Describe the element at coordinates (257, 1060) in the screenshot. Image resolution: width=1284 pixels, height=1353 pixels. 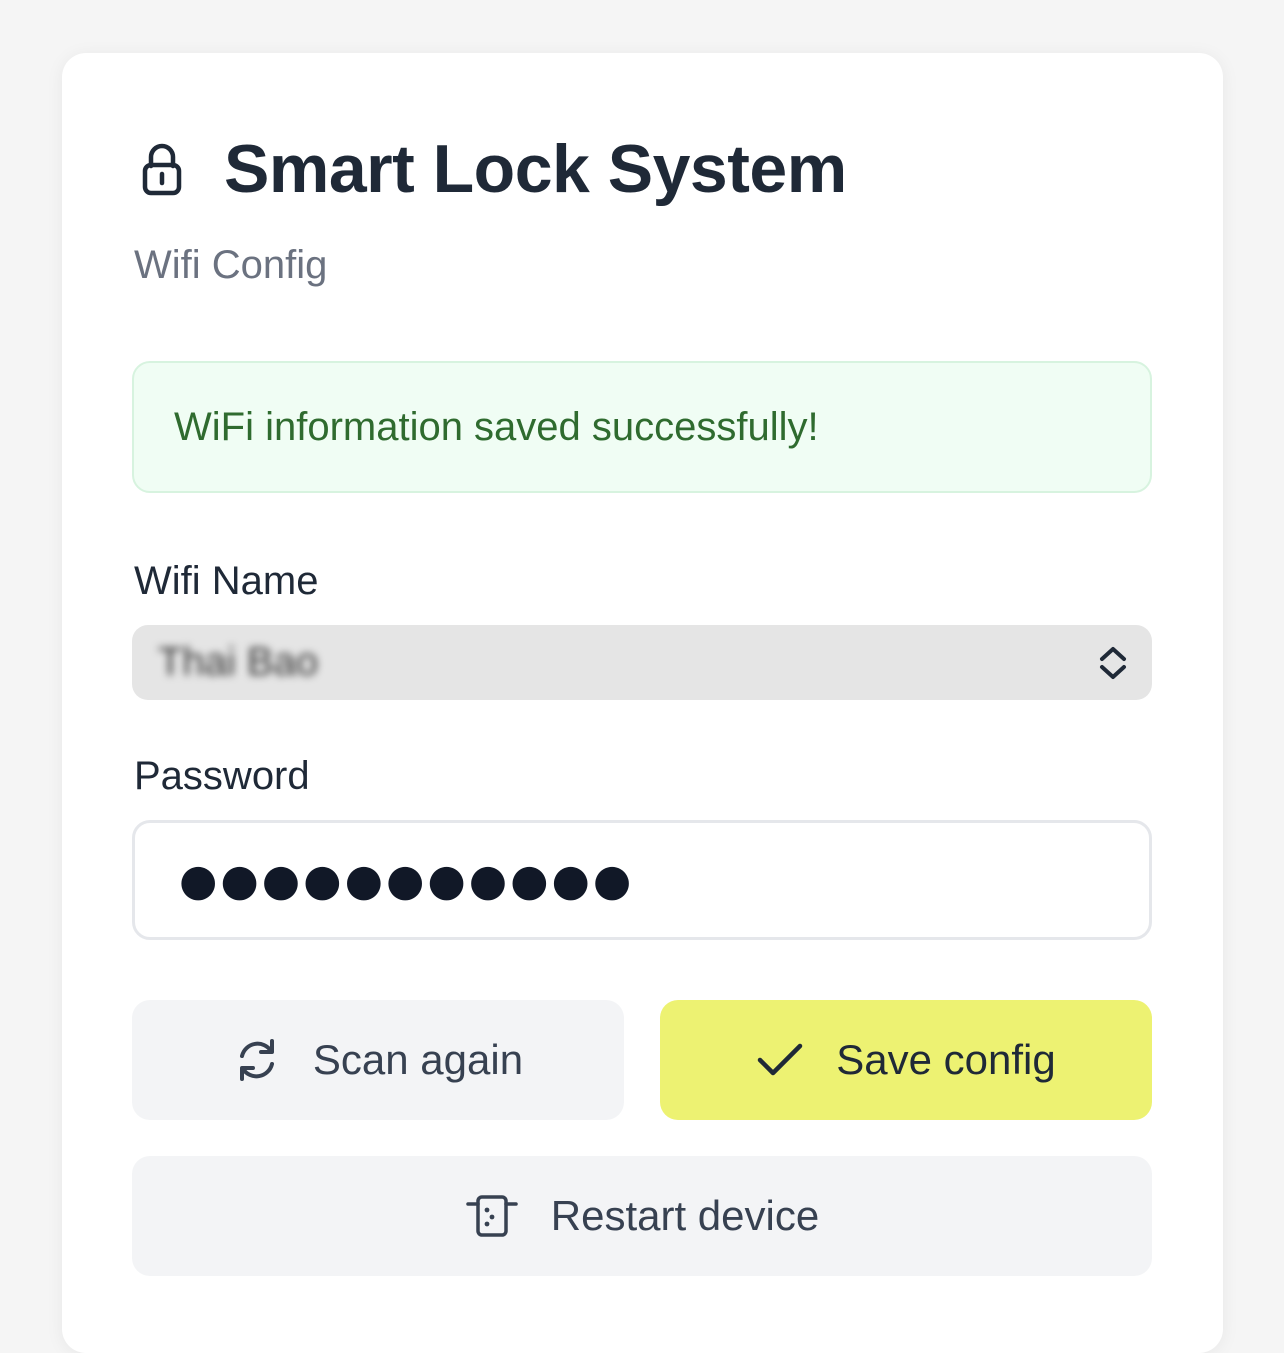
I see `refresh-icon` at that location.